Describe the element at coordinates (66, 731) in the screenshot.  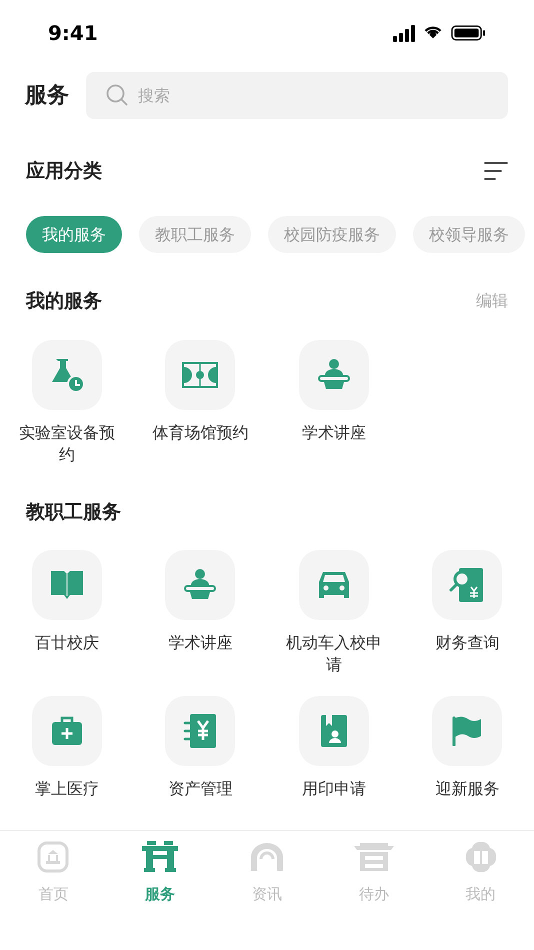
I see `medical-kit-icon` at that location.